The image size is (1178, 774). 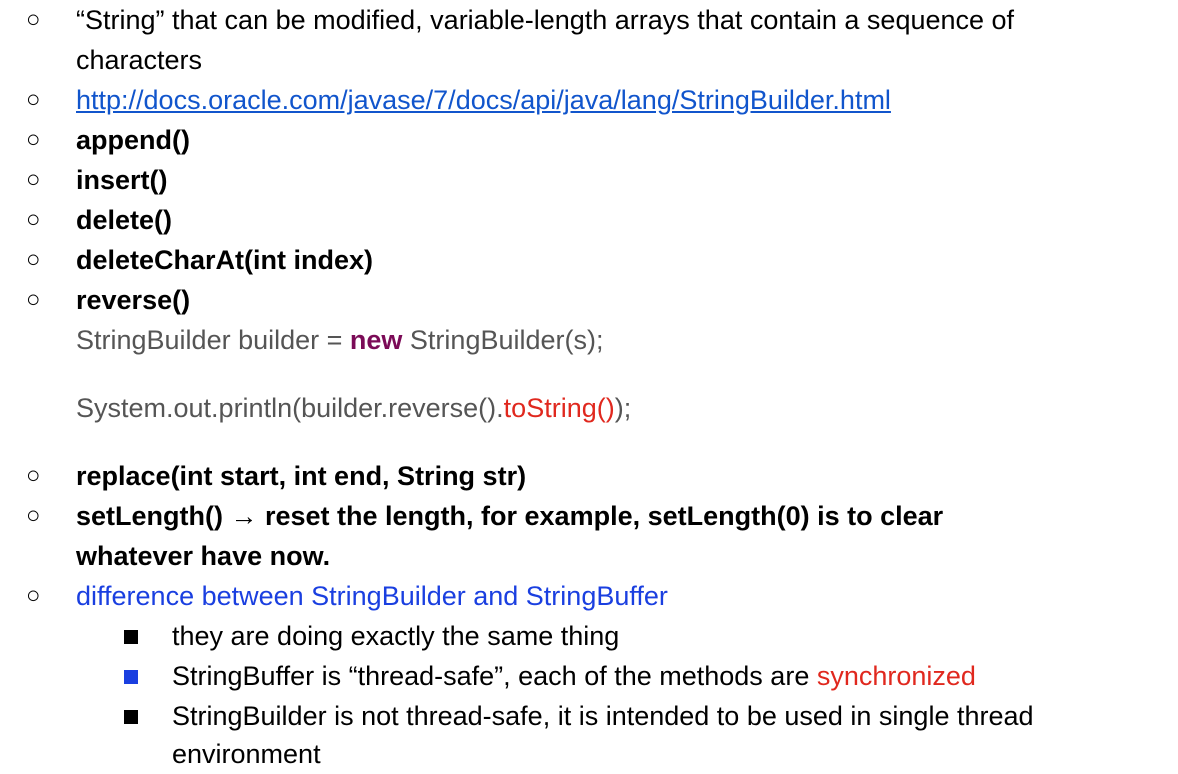 What do you see at coordinates (203, 556) in the screenshot?
I see `method-setLength-line2: whatever have now.` at bounding box center [203, 556].